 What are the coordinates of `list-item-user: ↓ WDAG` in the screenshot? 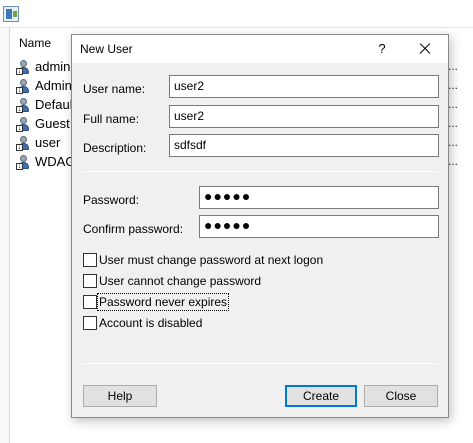 It's located at (46, 161).